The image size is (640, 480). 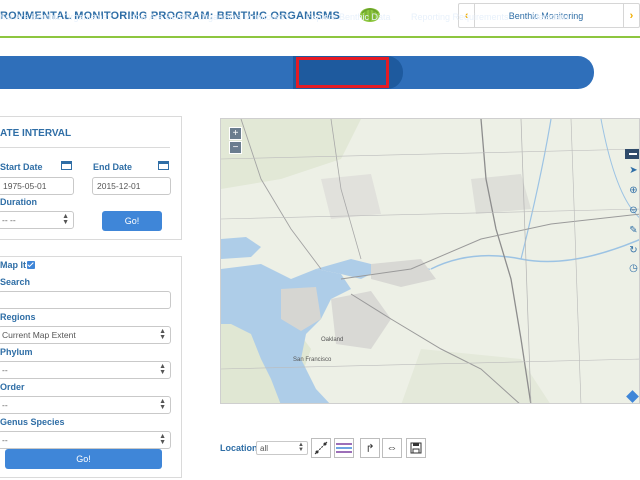 I want to click on pointer-icon: ➤, so click(x=633, y=170).